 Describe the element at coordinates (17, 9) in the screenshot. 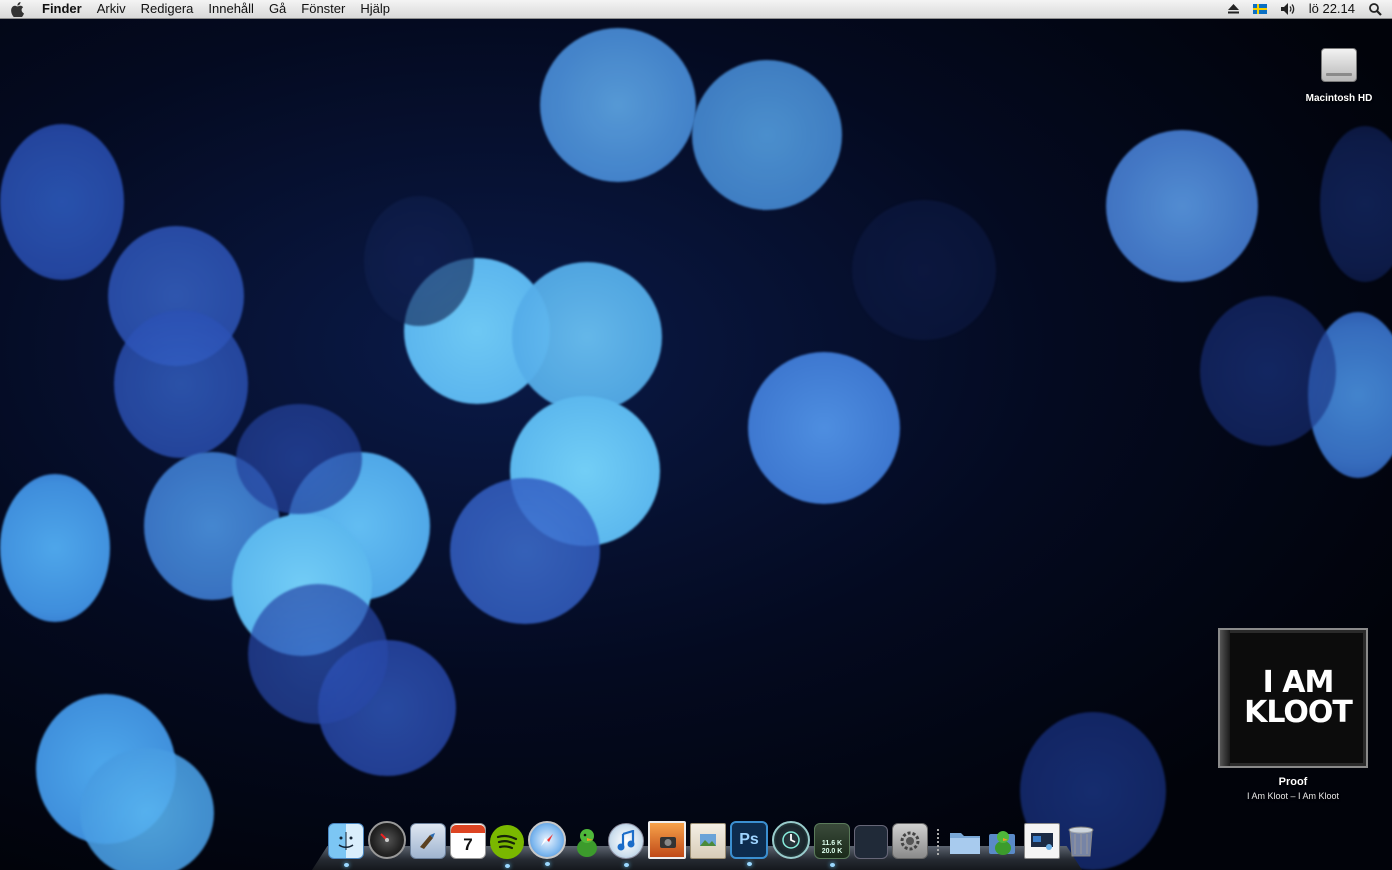

I see `apple-icon` at that location.